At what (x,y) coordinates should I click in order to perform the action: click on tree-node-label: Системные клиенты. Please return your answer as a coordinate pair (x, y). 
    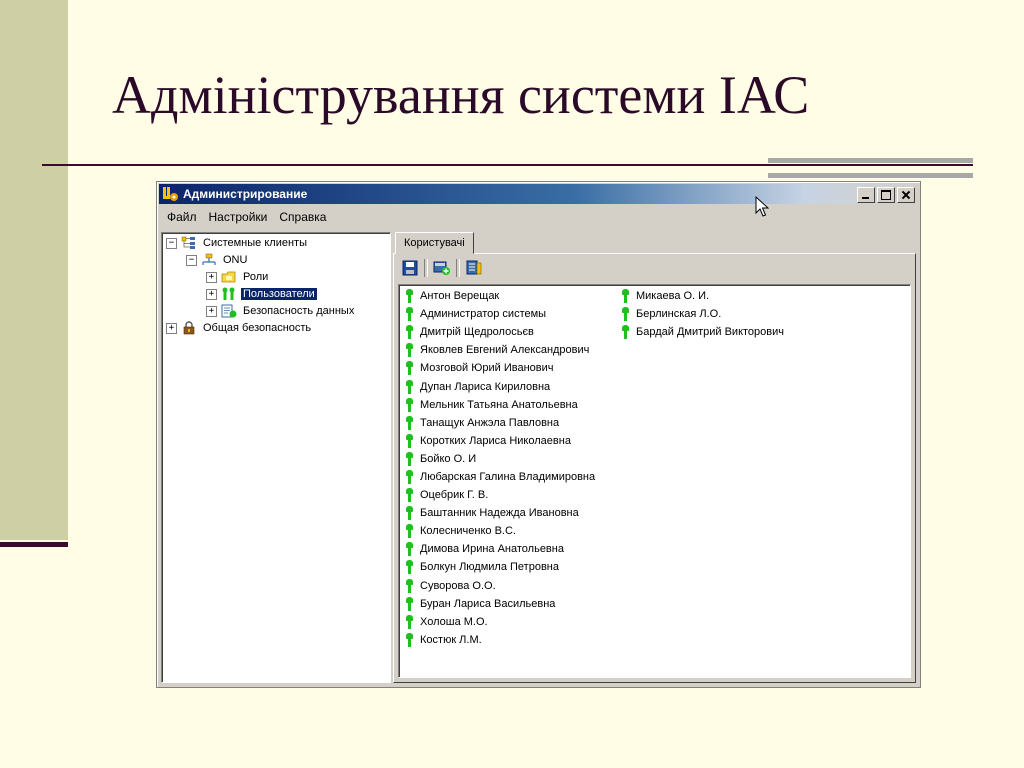
    Looking at the image, I should click on (255, 243).